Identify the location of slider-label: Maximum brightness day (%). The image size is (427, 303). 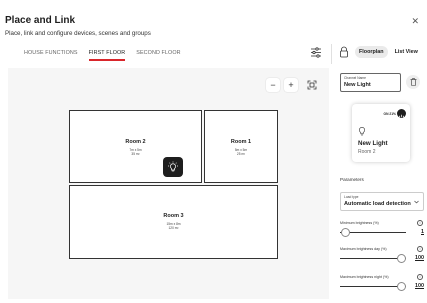
(363, 249).